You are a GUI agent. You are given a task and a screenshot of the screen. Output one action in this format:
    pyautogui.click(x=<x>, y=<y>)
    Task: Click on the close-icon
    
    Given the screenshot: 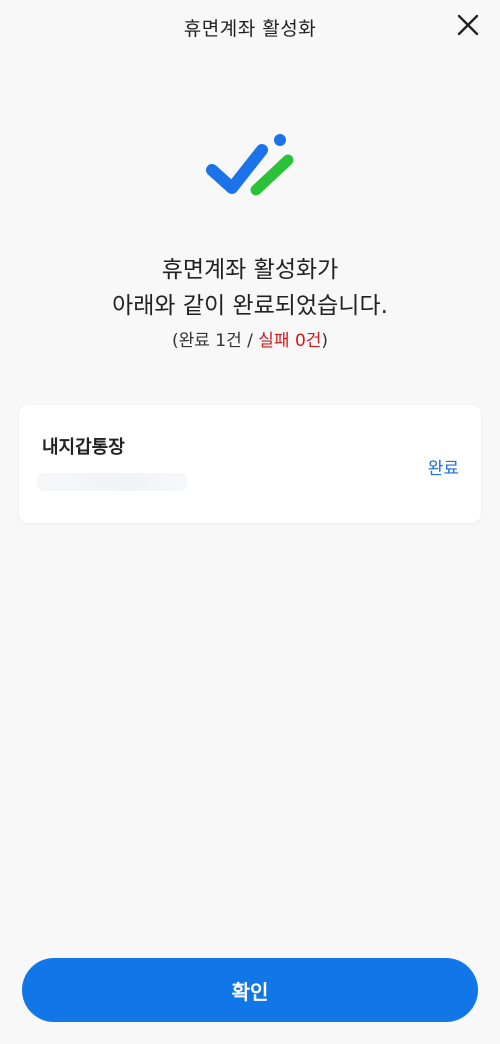 What is the action you would take?
    pyautogui.click(x=468, y=26)
    